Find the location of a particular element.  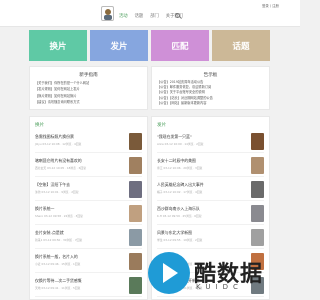

post-meta: 西北玄天 03-12 10:05 · 18浏览 · 6回复 is located at coordinates (61, 168).